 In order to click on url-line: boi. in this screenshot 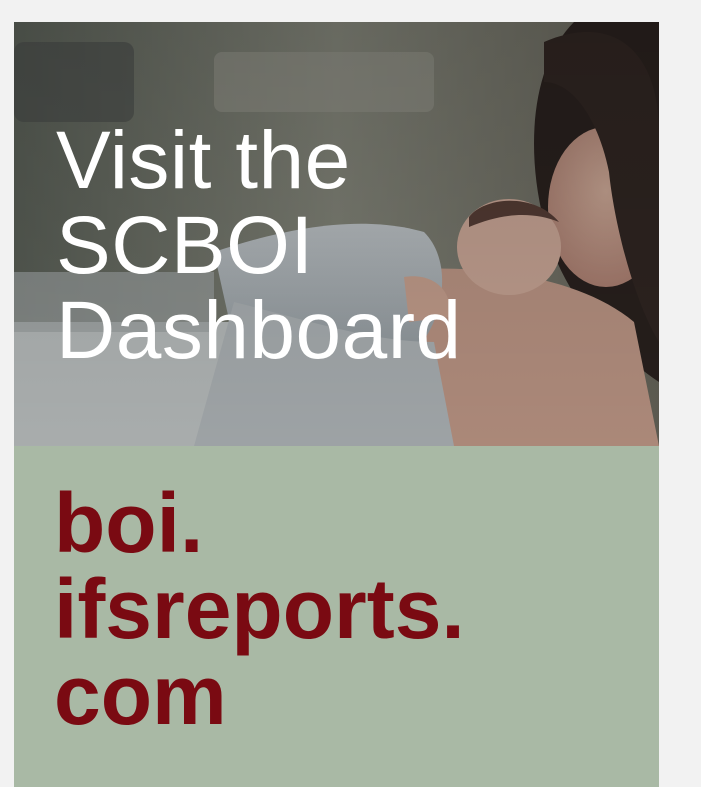, I will do `click(129, 523)`.